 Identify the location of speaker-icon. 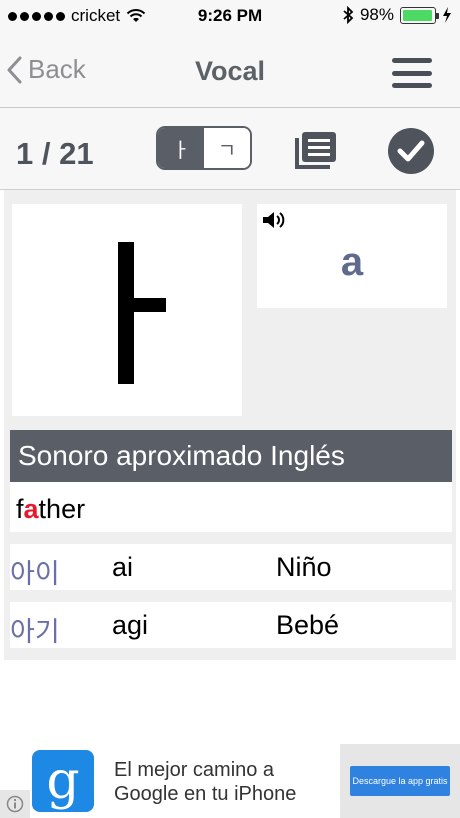
(274, 220).